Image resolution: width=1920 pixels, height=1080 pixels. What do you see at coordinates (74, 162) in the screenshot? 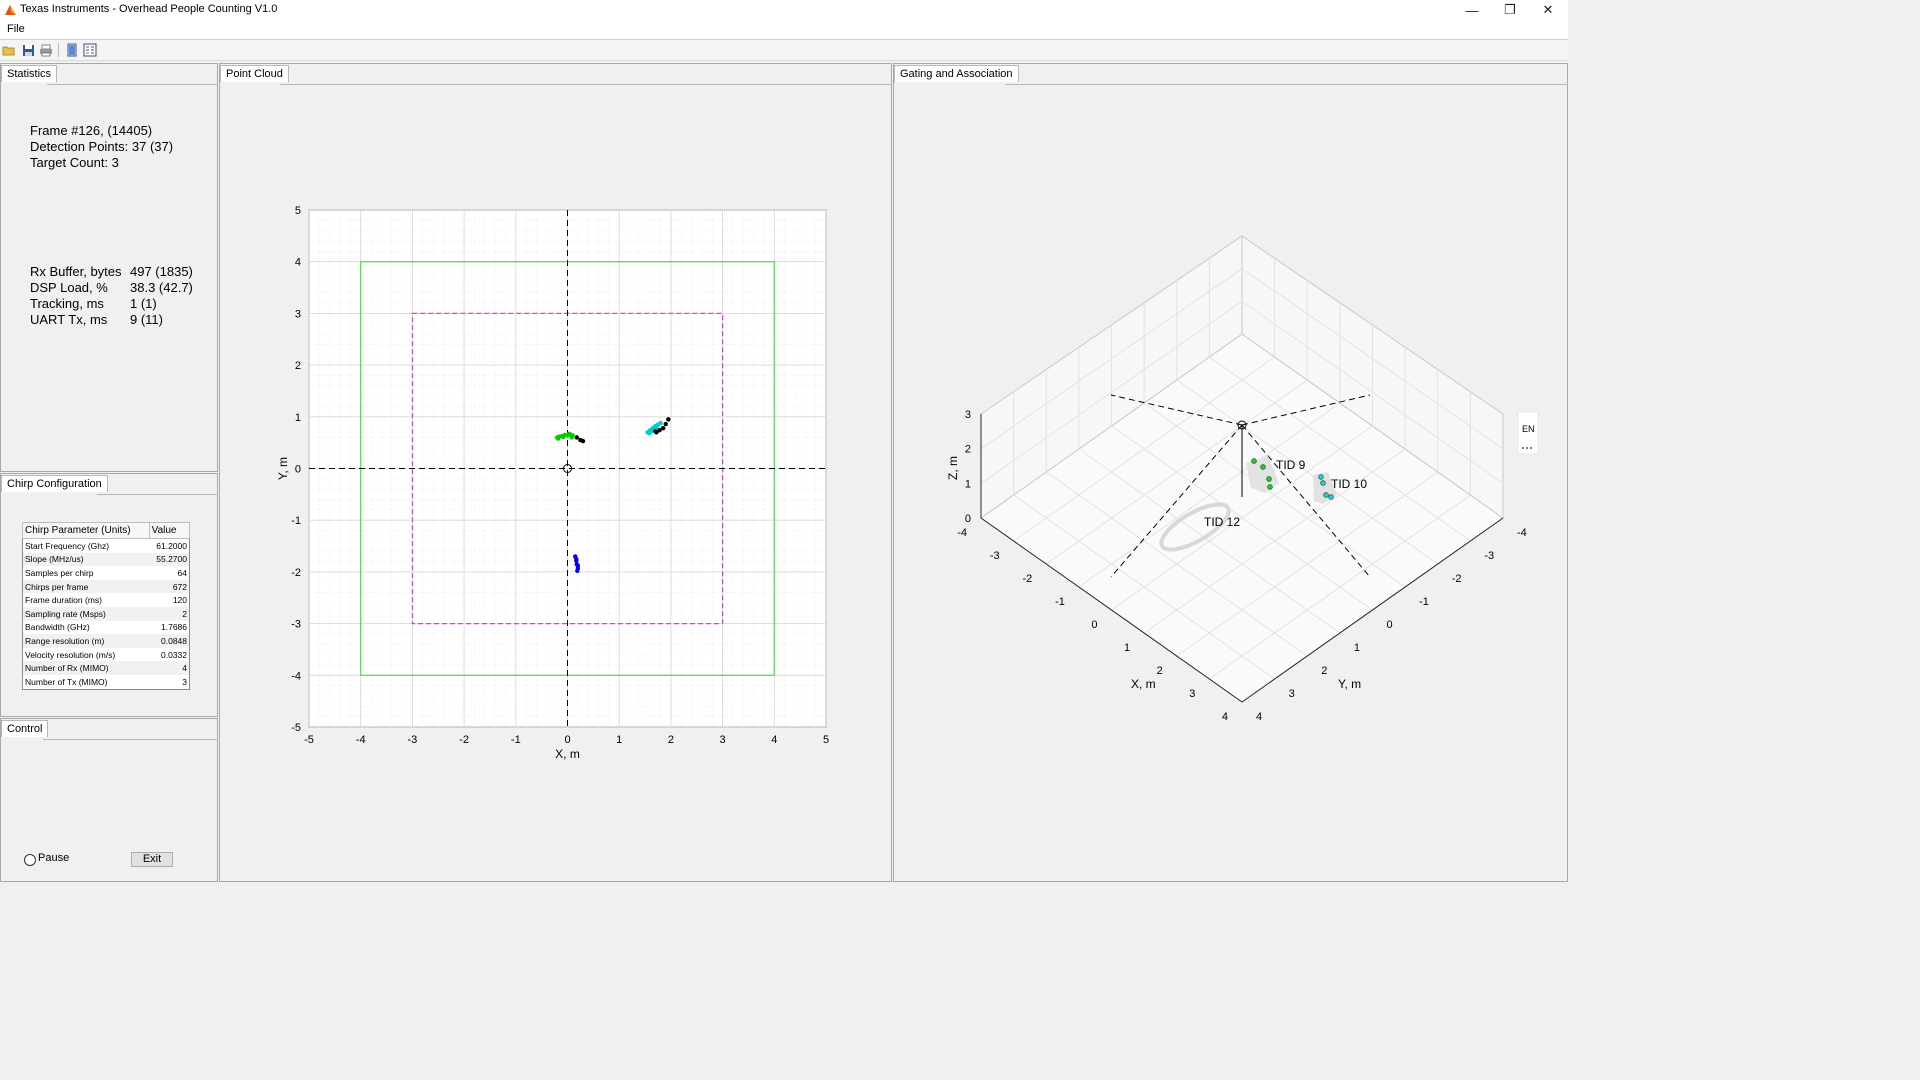
I see `target-count: Target Count: 3` at bounding box center [74, 162].